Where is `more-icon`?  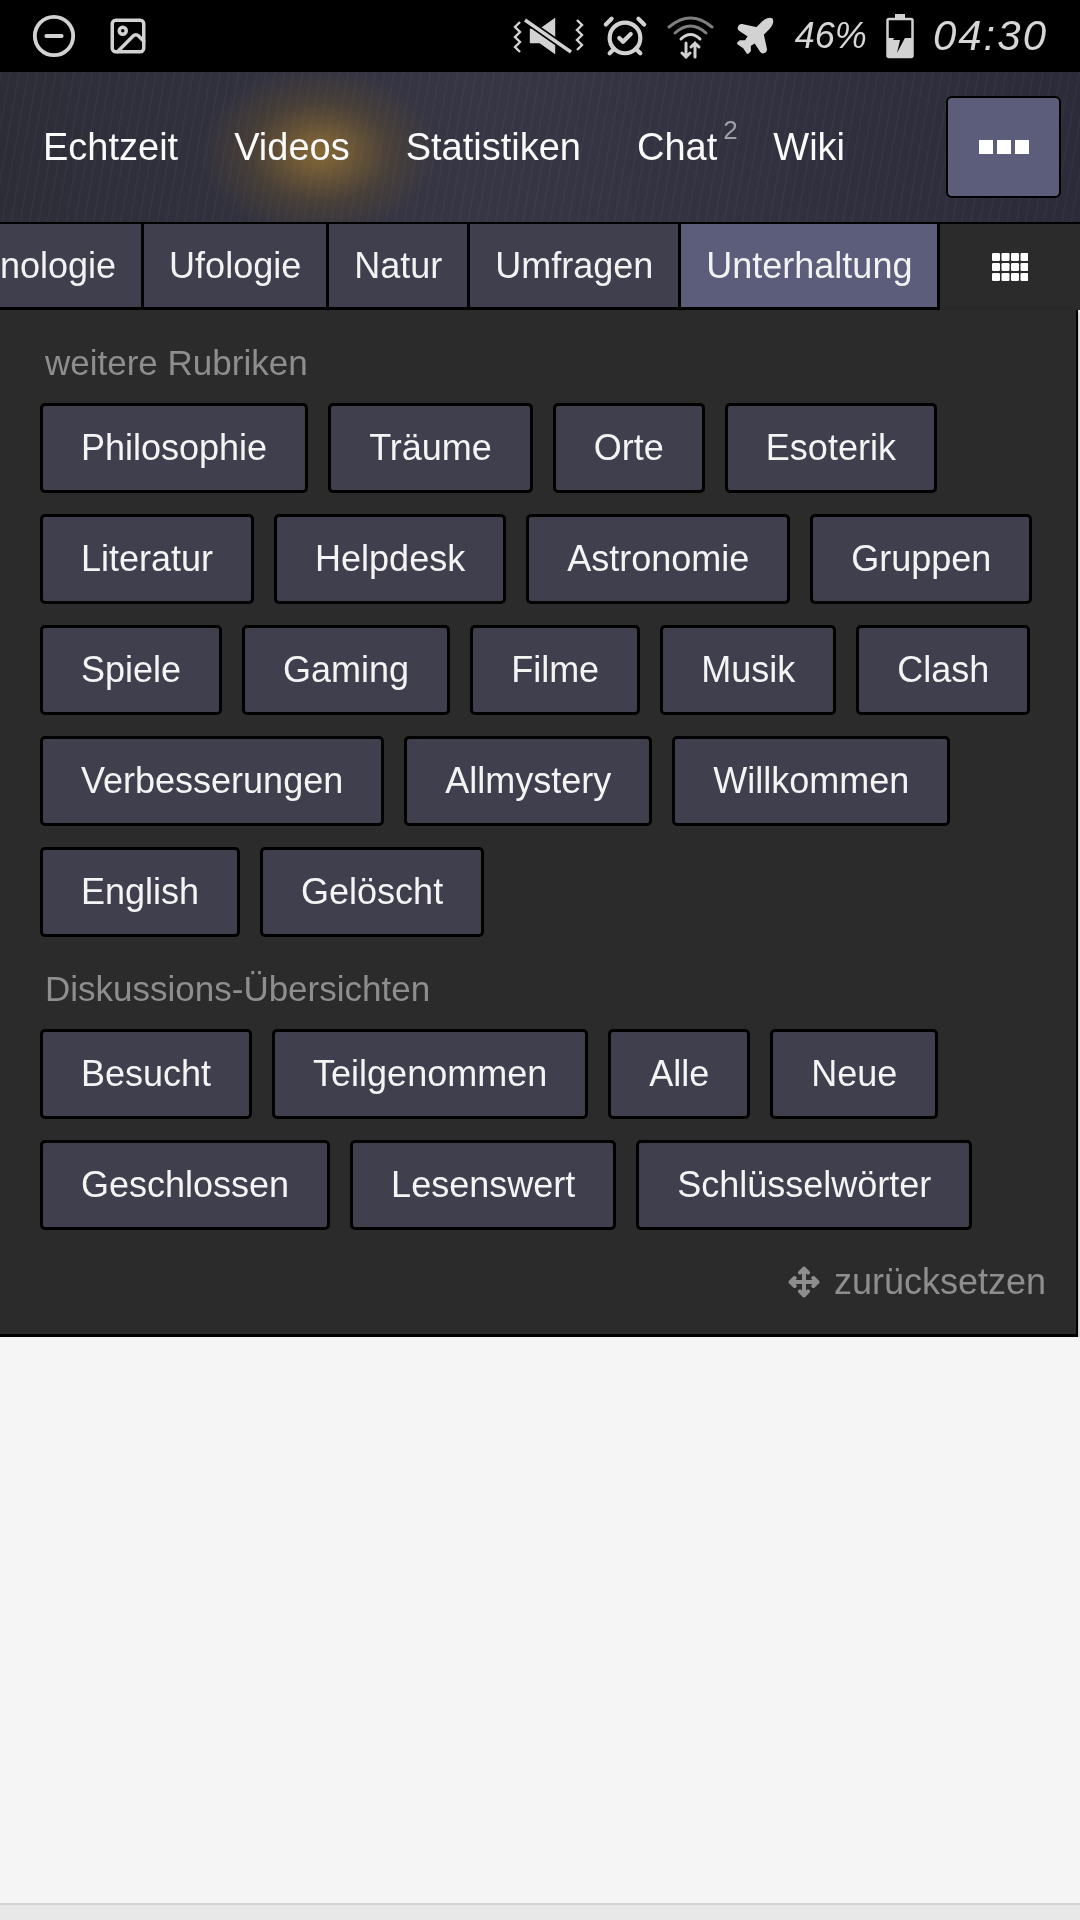
more-icon is located at coordinates (1003, 147).